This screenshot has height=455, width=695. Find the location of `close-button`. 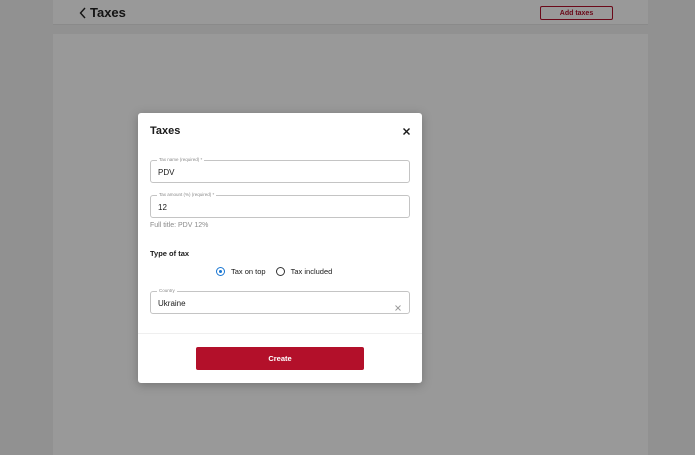

close-button is located at coordinates (406, 131).